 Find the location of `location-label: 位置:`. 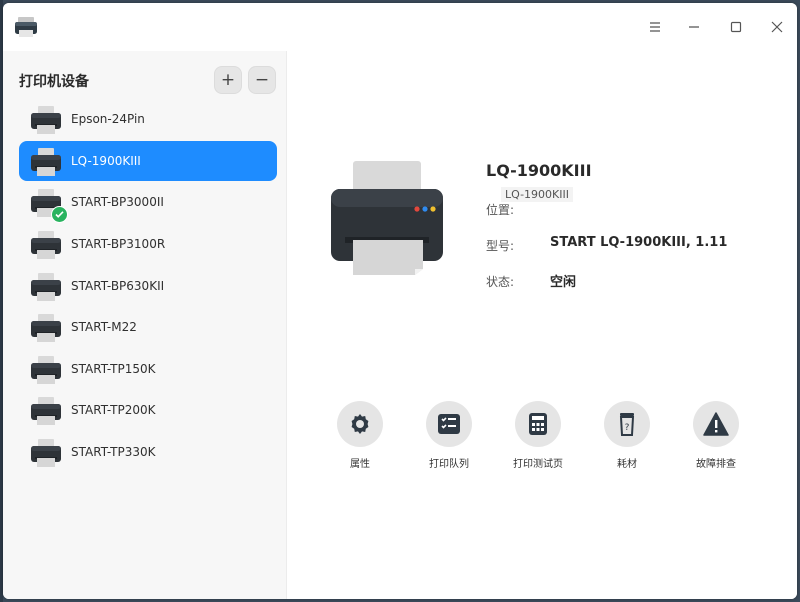

location-label: 位置: is located at coordinates (500, 210).